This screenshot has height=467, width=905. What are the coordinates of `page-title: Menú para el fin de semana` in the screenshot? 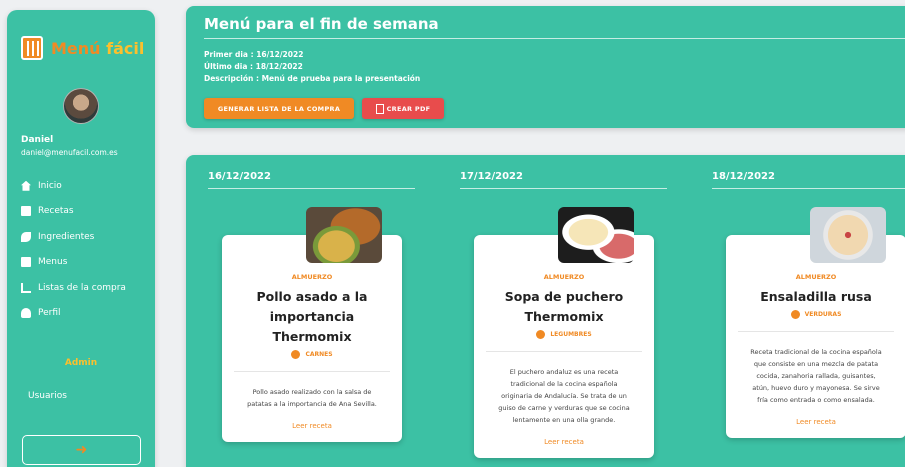 It's located at (321, 24).